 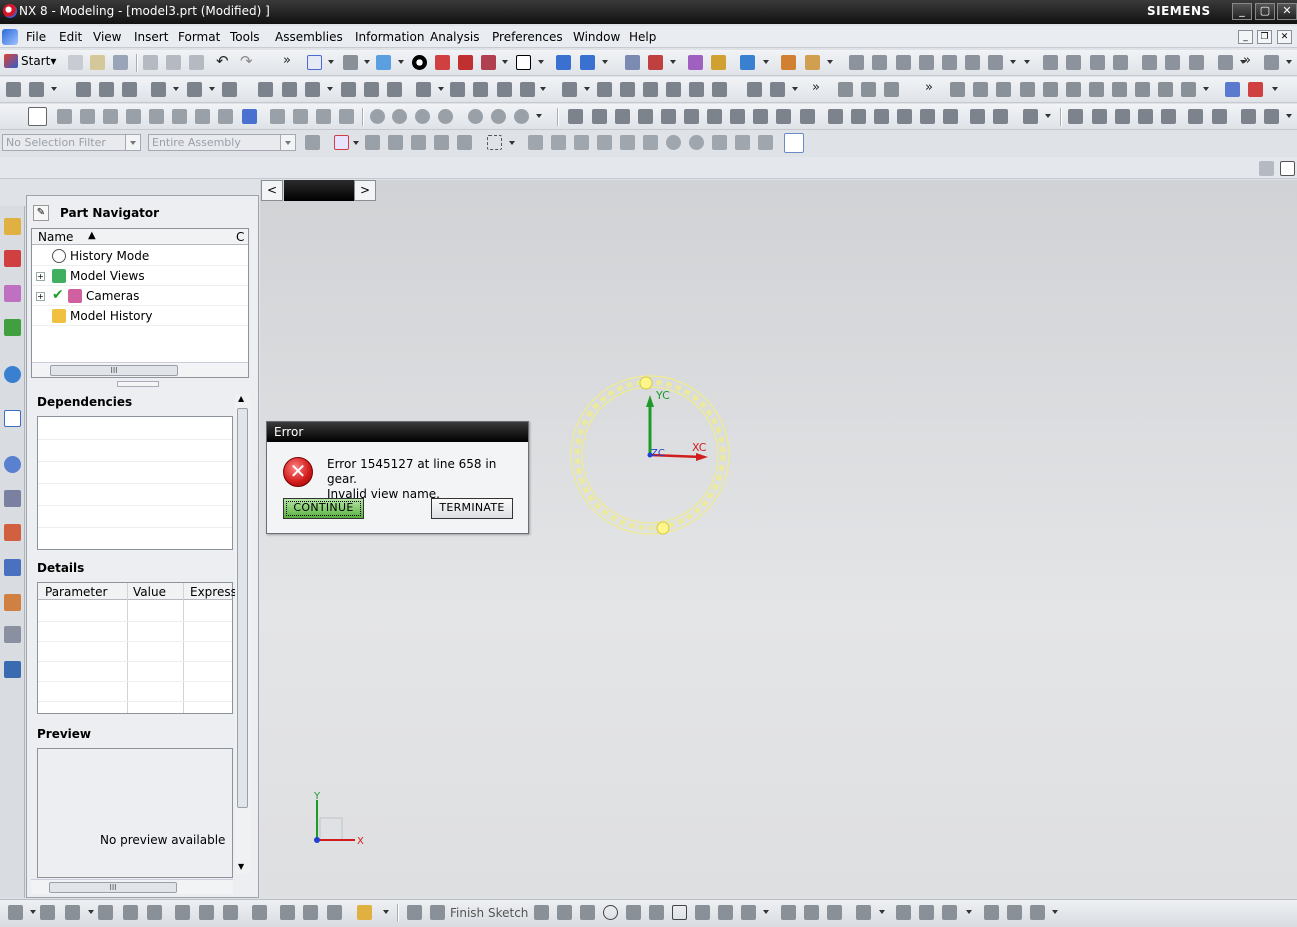 What do you see at coordinates (179, 116) in the screenshot?
I see `edit-f-icon` at bounding box center [179, 116].